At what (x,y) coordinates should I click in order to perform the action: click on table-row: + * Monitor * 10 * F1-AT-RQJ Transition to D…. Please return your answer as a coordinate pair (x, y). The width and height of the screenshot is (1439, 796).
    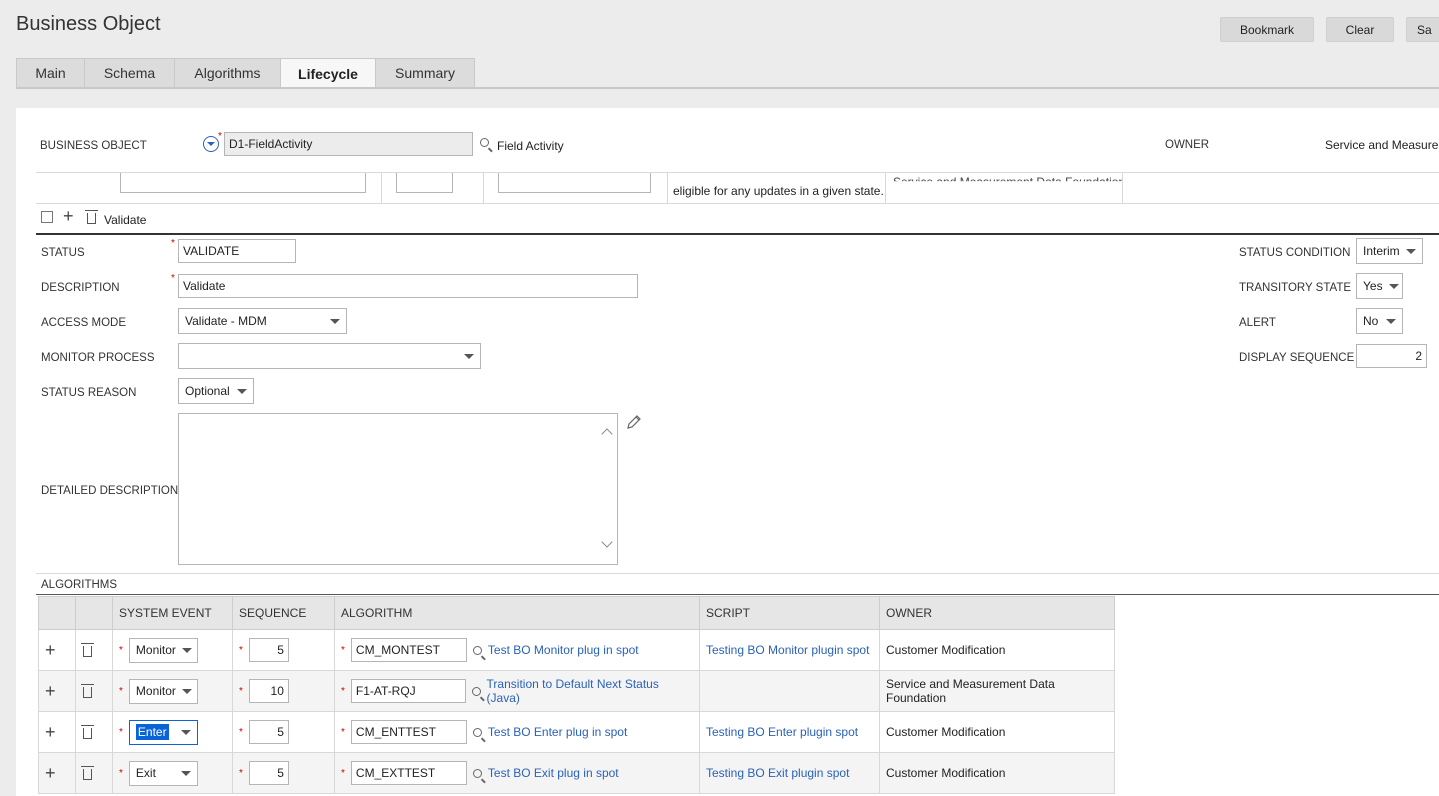
    Looking at the image, I should click on (576, 691).